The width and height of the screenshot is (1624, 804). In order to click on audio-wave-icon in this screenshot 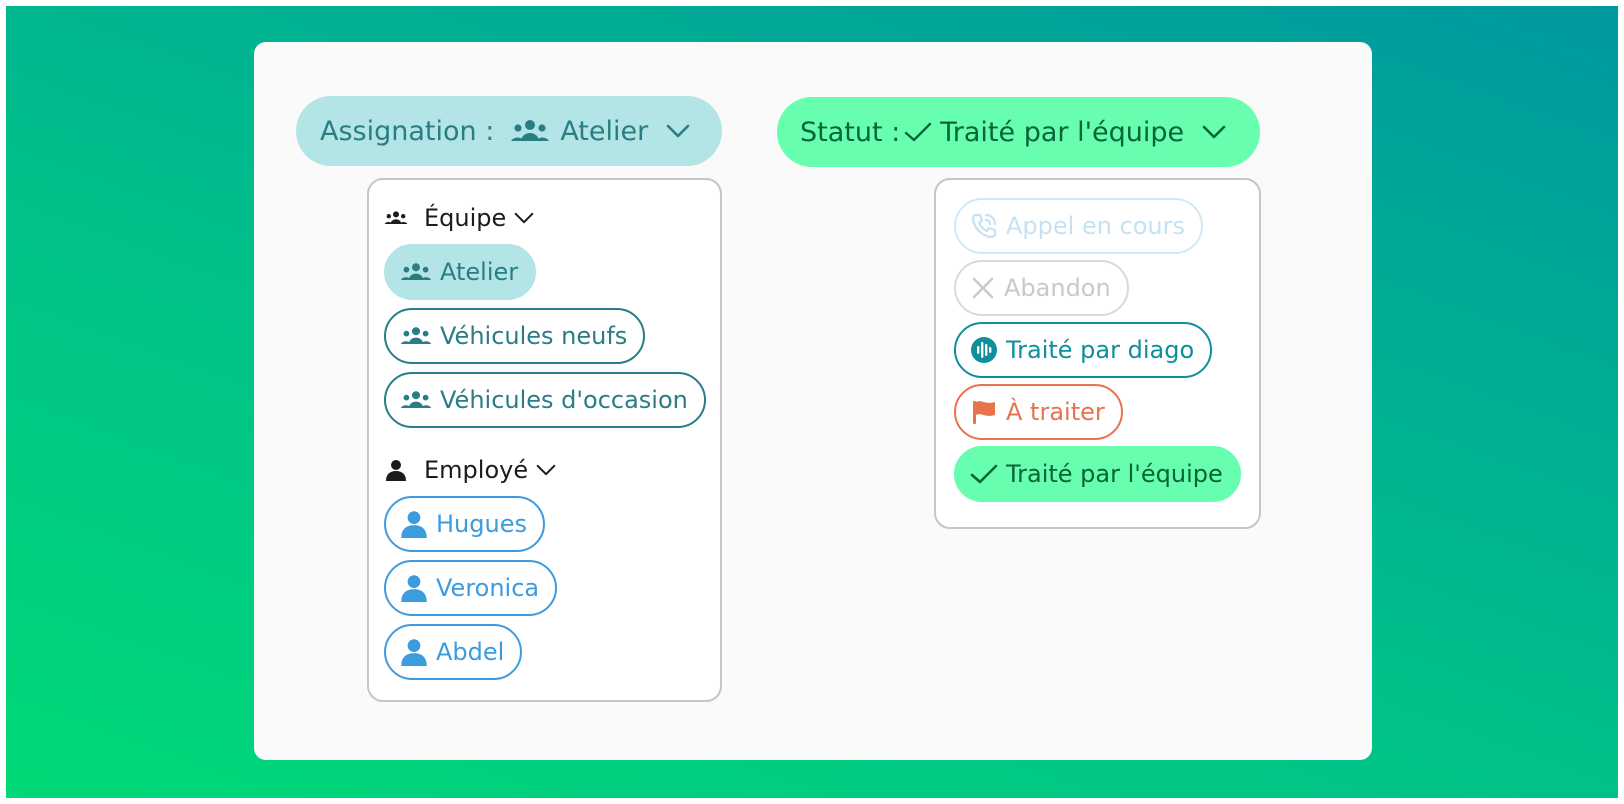, I will do `click(984, 350)`.